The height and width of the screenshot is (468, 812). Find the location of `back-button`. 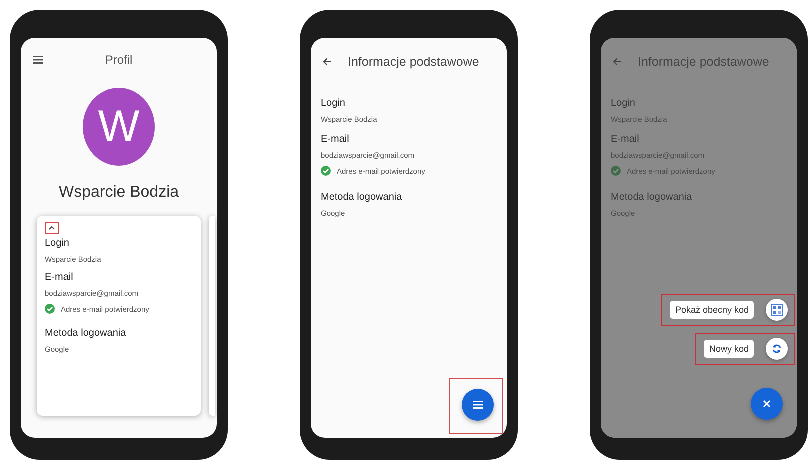

back-button is located at coordinates (327, 62).